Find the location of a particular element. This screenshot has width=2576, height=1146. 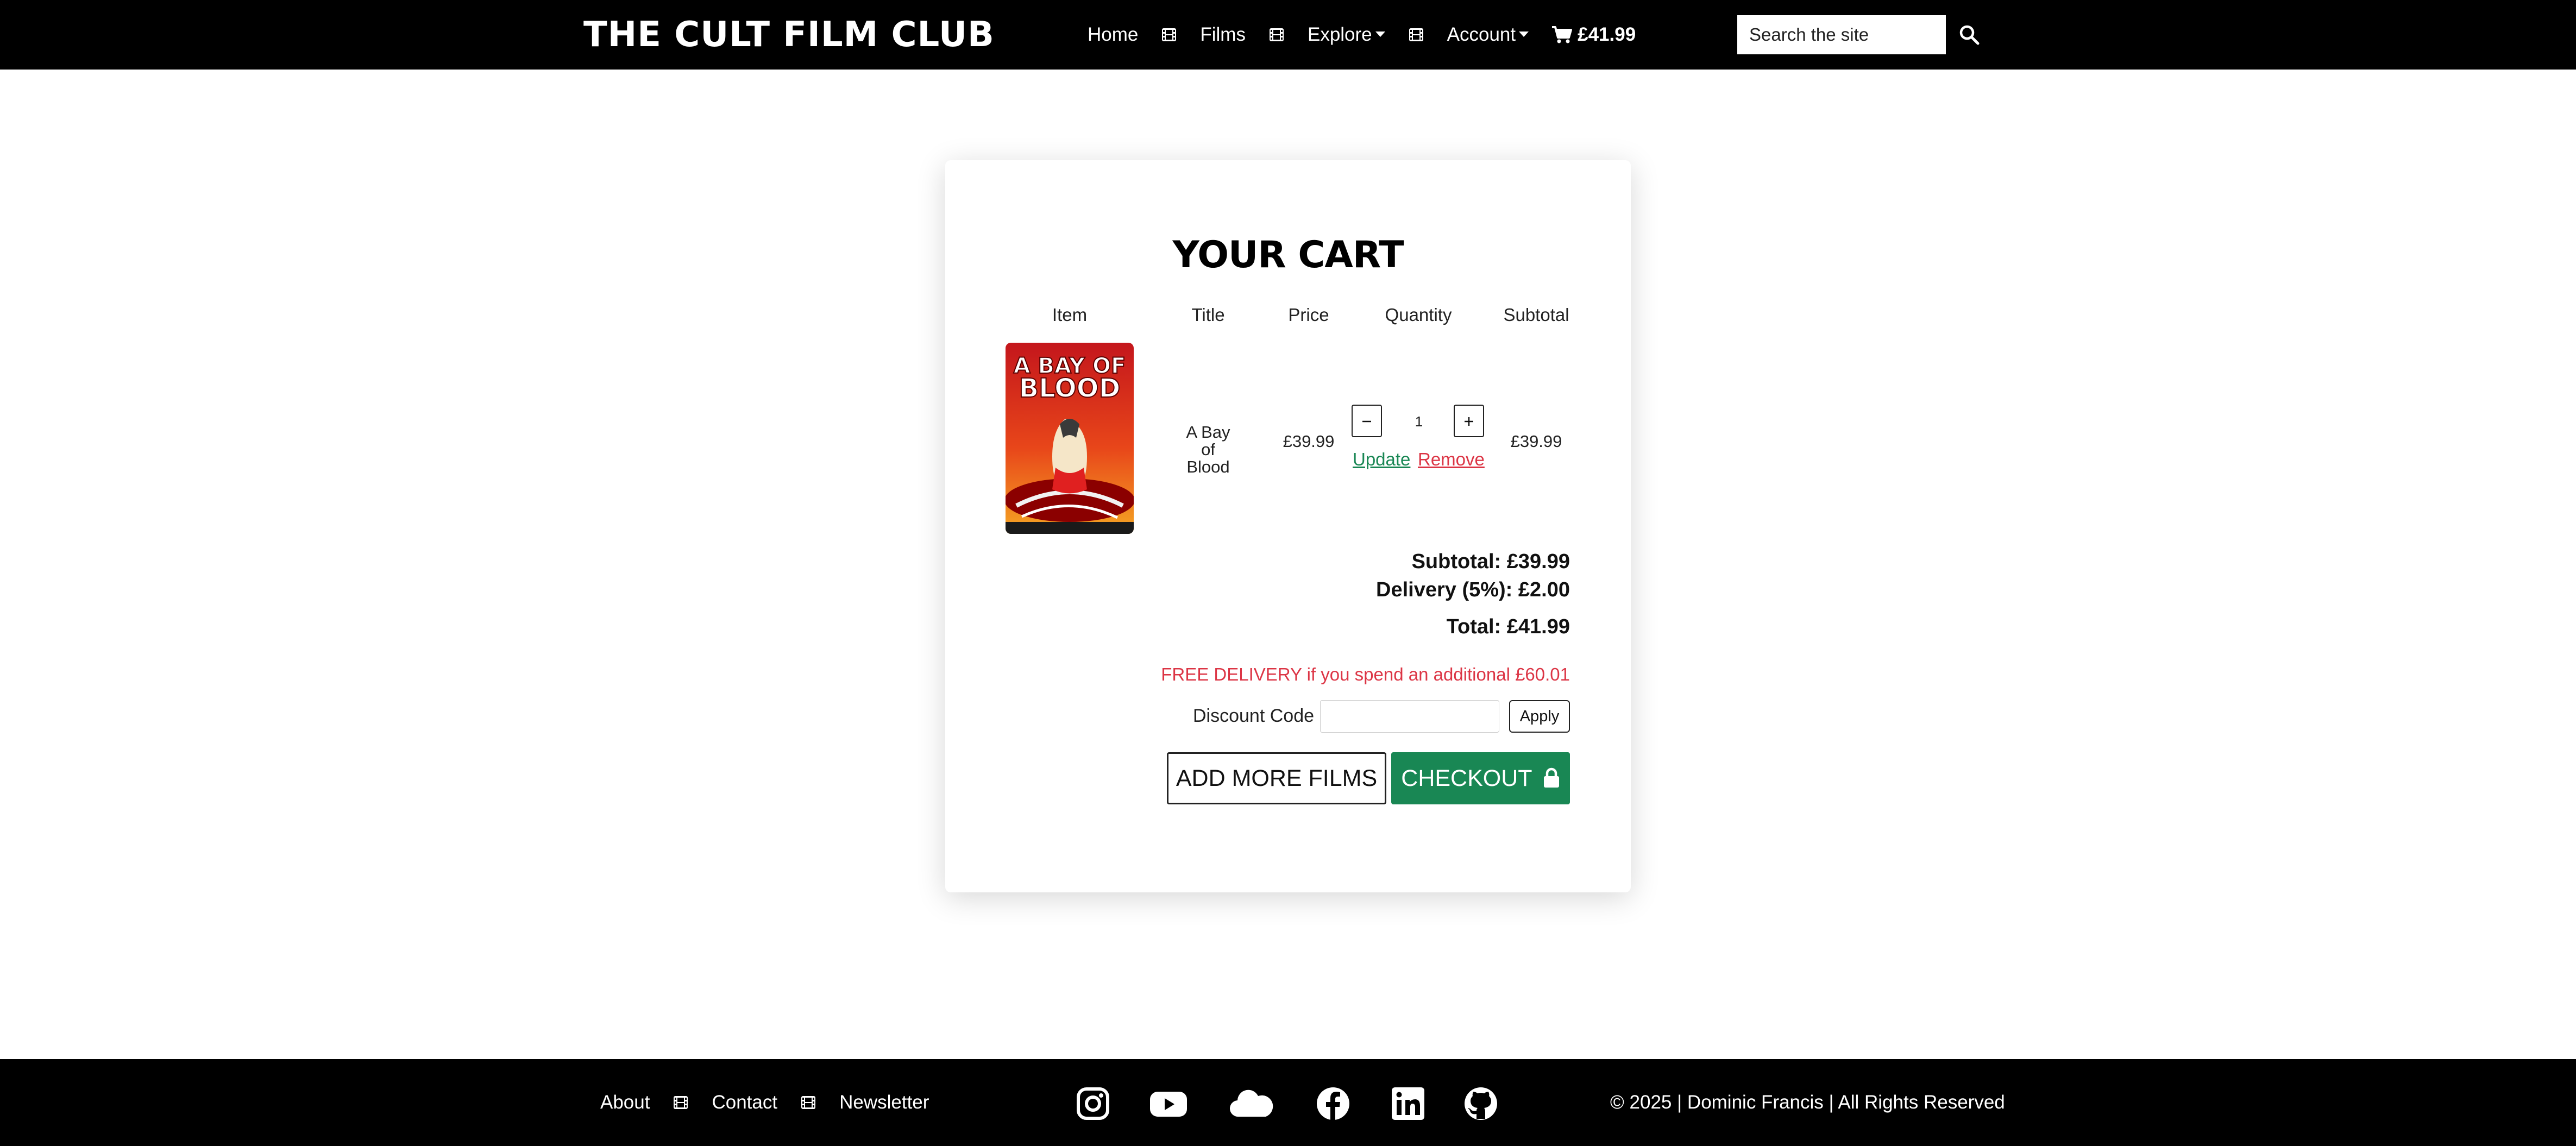

youtube-icon is located at coordinates (1168, 1103).